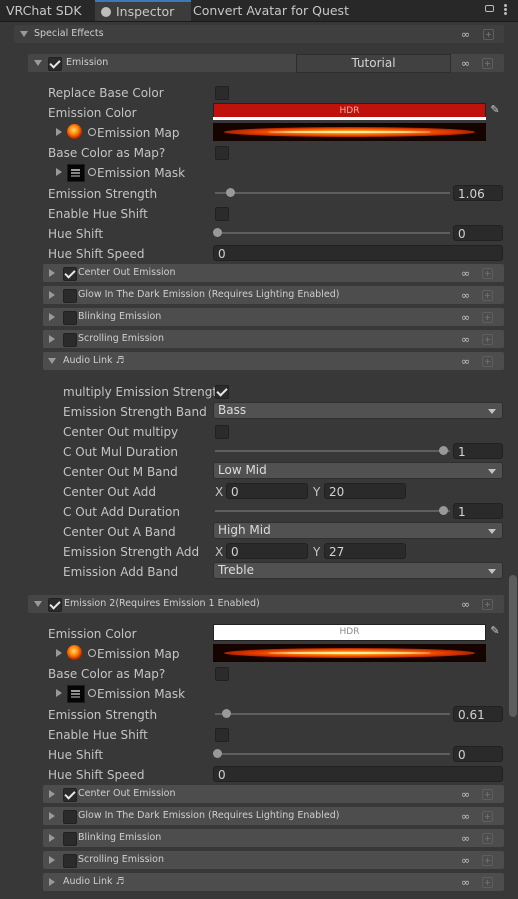  I want to click on emission-2-hue-shift-slider-handle, so click(217, 753).